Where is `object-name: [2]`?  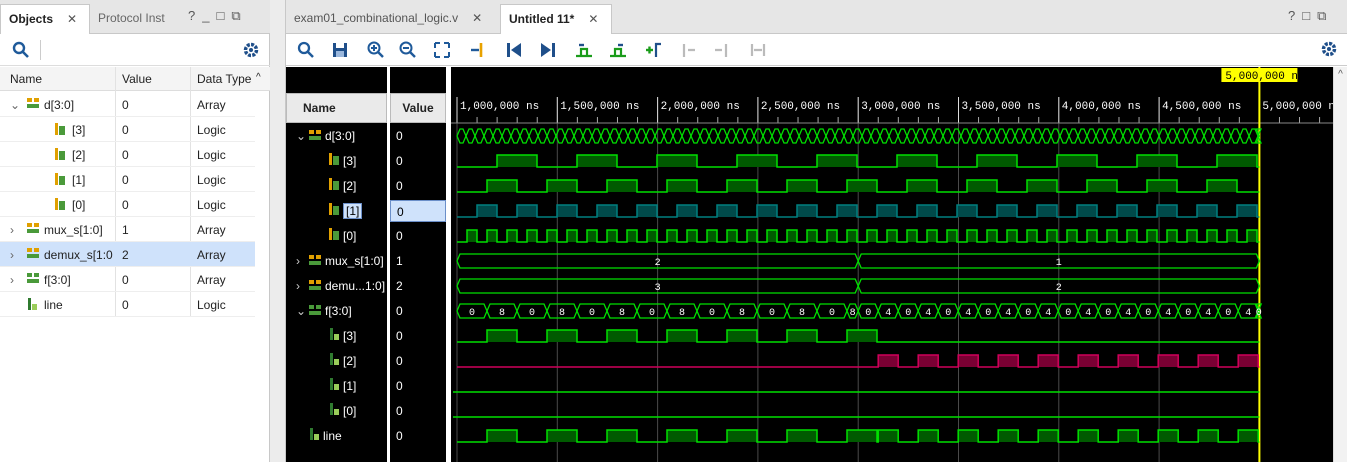 object-name: [2] is located at coordinates (79, 155).